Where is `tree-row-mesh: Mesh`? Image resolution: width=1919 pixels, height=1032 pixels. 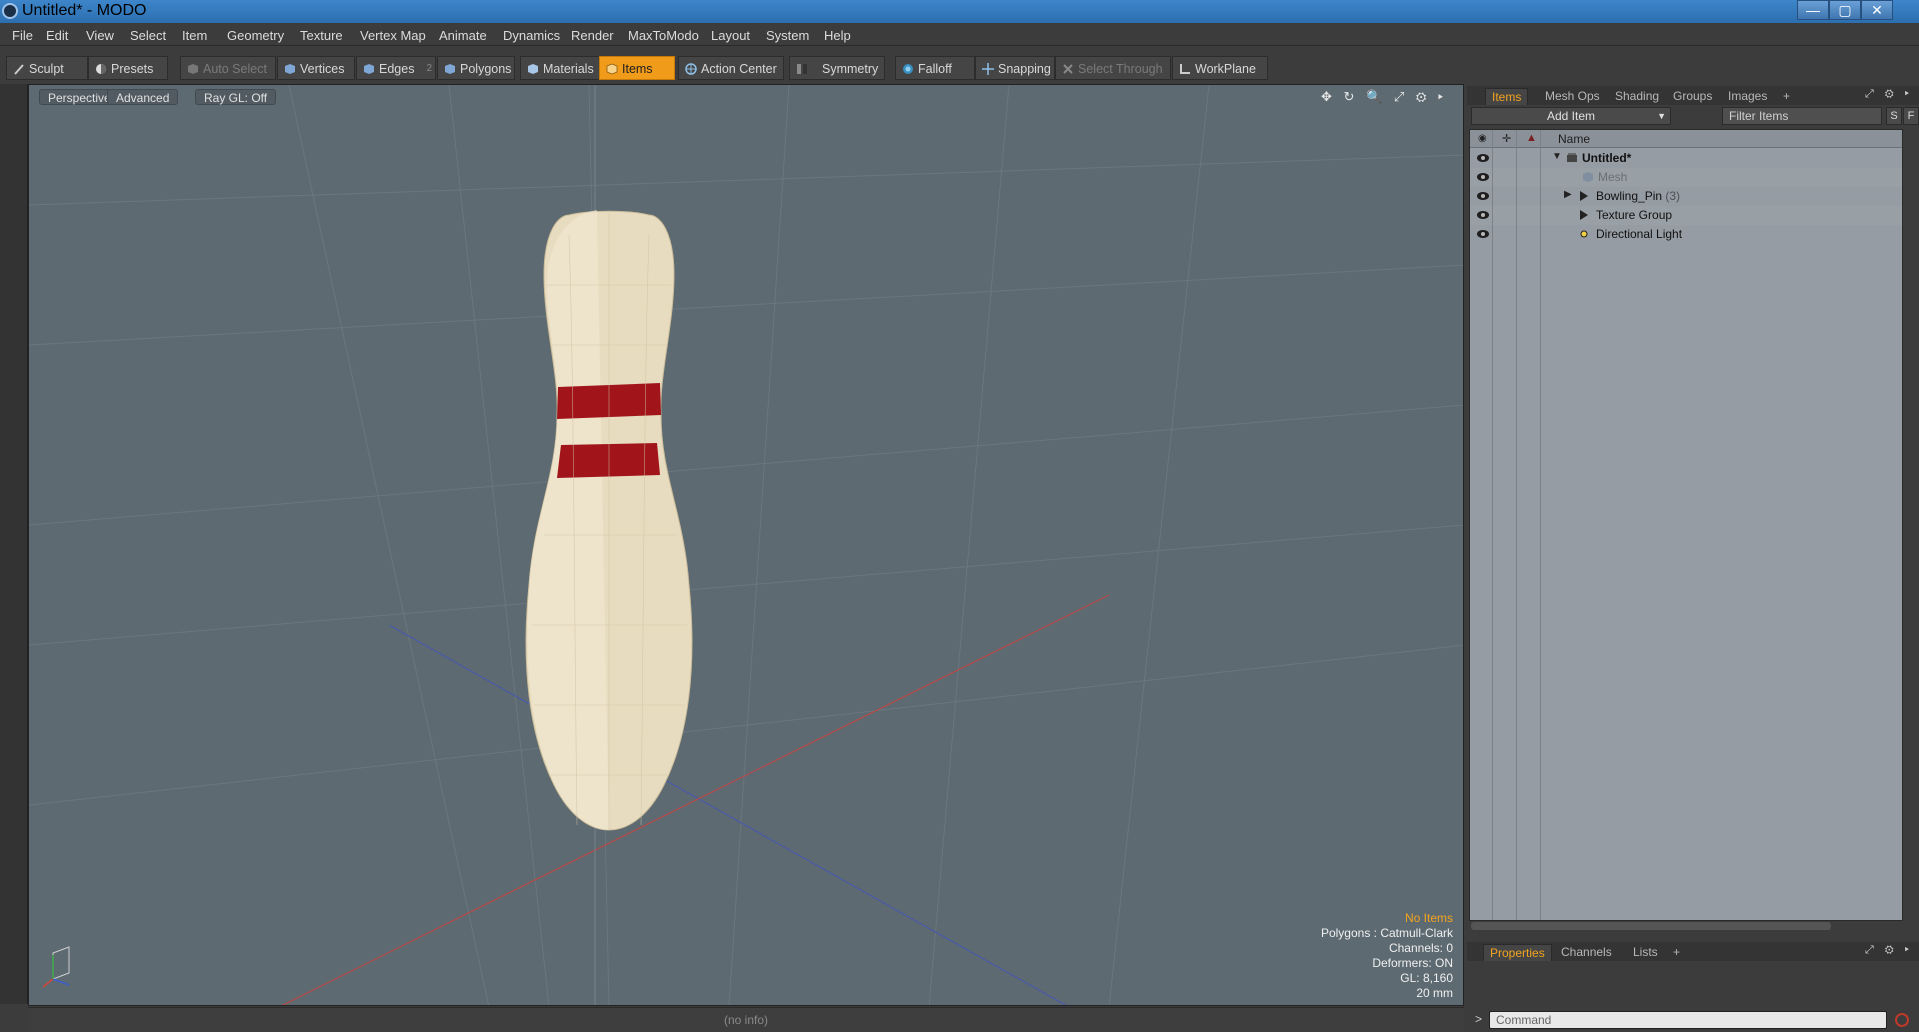 tree-row-mesh: Mesh is located at coordinates (1686, 177).